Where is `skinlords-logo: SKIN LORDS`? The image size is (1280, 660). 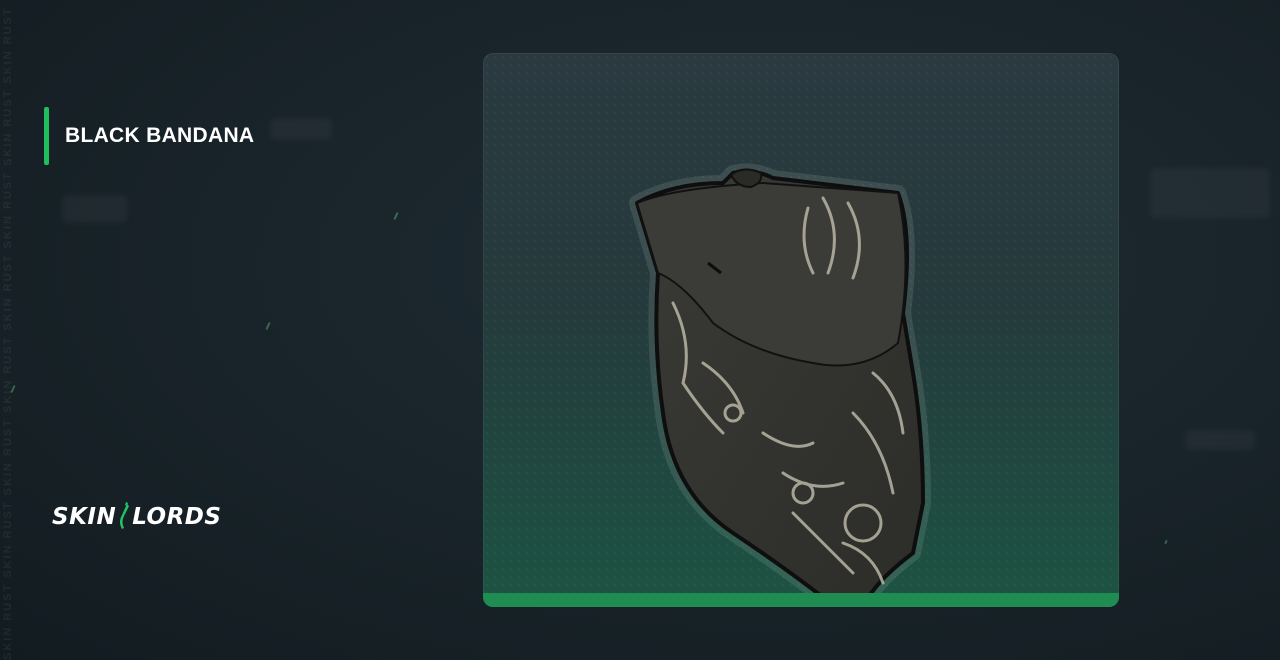
skinlords-logo: SKIN LORDS is located at coordinates (136, 517).